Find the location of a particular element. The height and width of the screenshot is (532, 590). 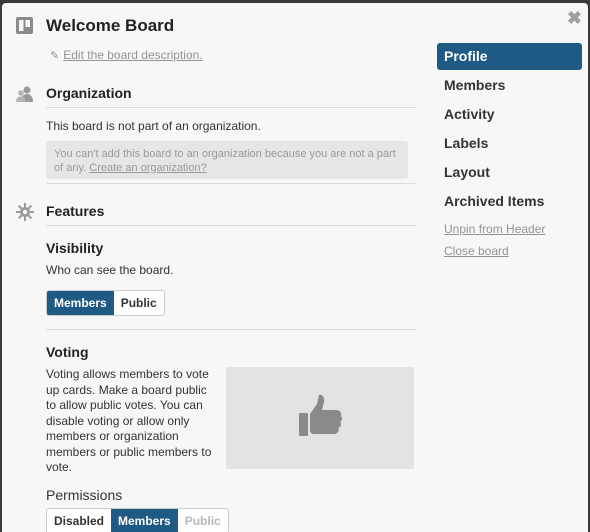

pencil-icon: ✎ is located at coordinates (55, 56).